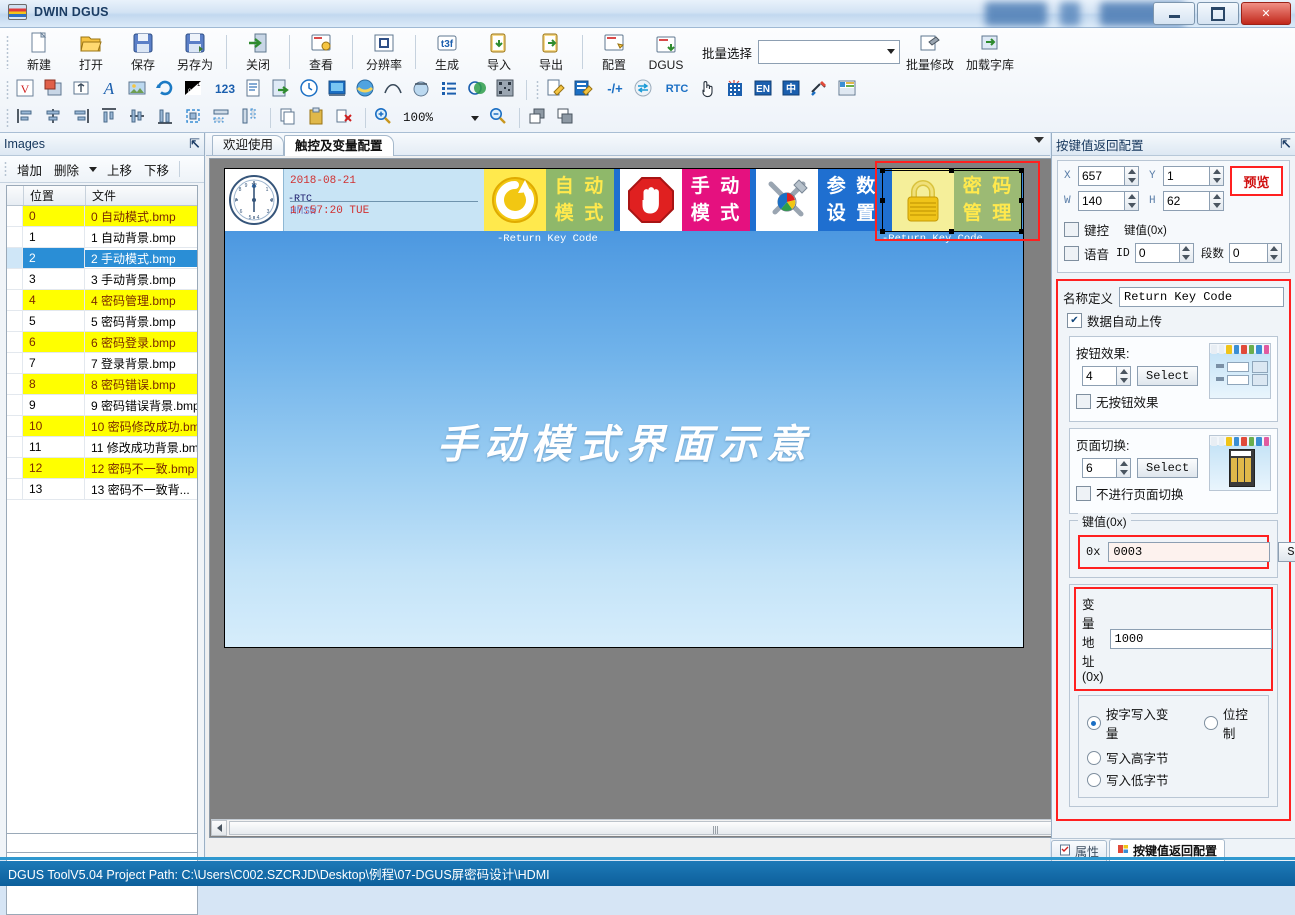  I want to click on table-row: 22 手动模式.bmp, so click(102, 258).